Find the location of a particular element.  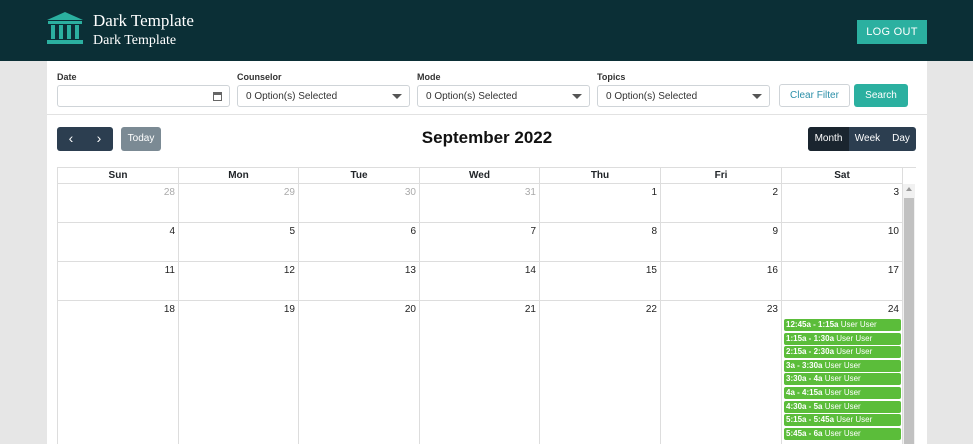

scroll-up-icon is located at coordinates (909, 189).